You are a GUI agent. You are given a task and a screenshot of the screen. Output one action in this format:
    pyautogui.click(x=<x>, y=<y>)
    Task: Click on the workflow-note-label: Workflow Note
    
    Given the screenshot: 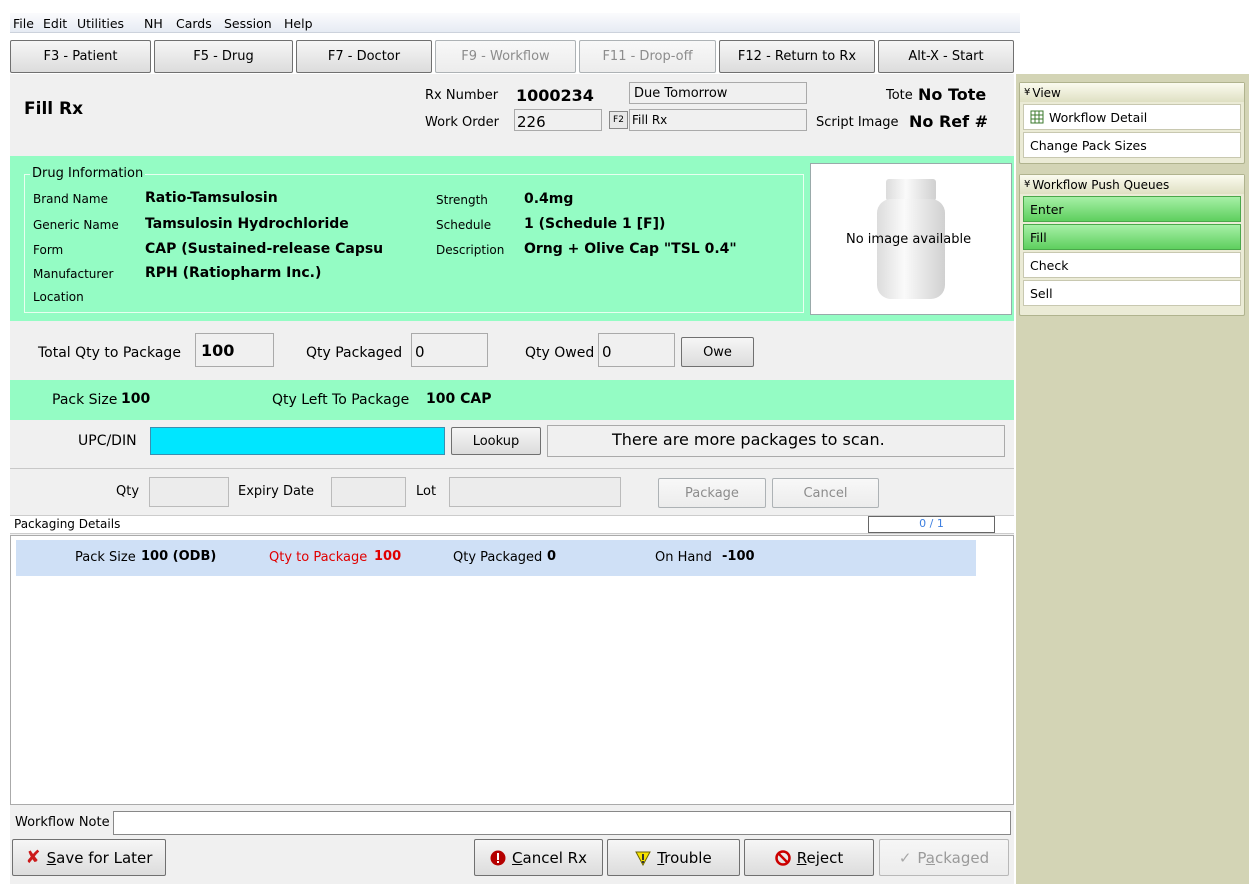 What is the action you would take?
    pyautogui.click(x=62, y=822)
    